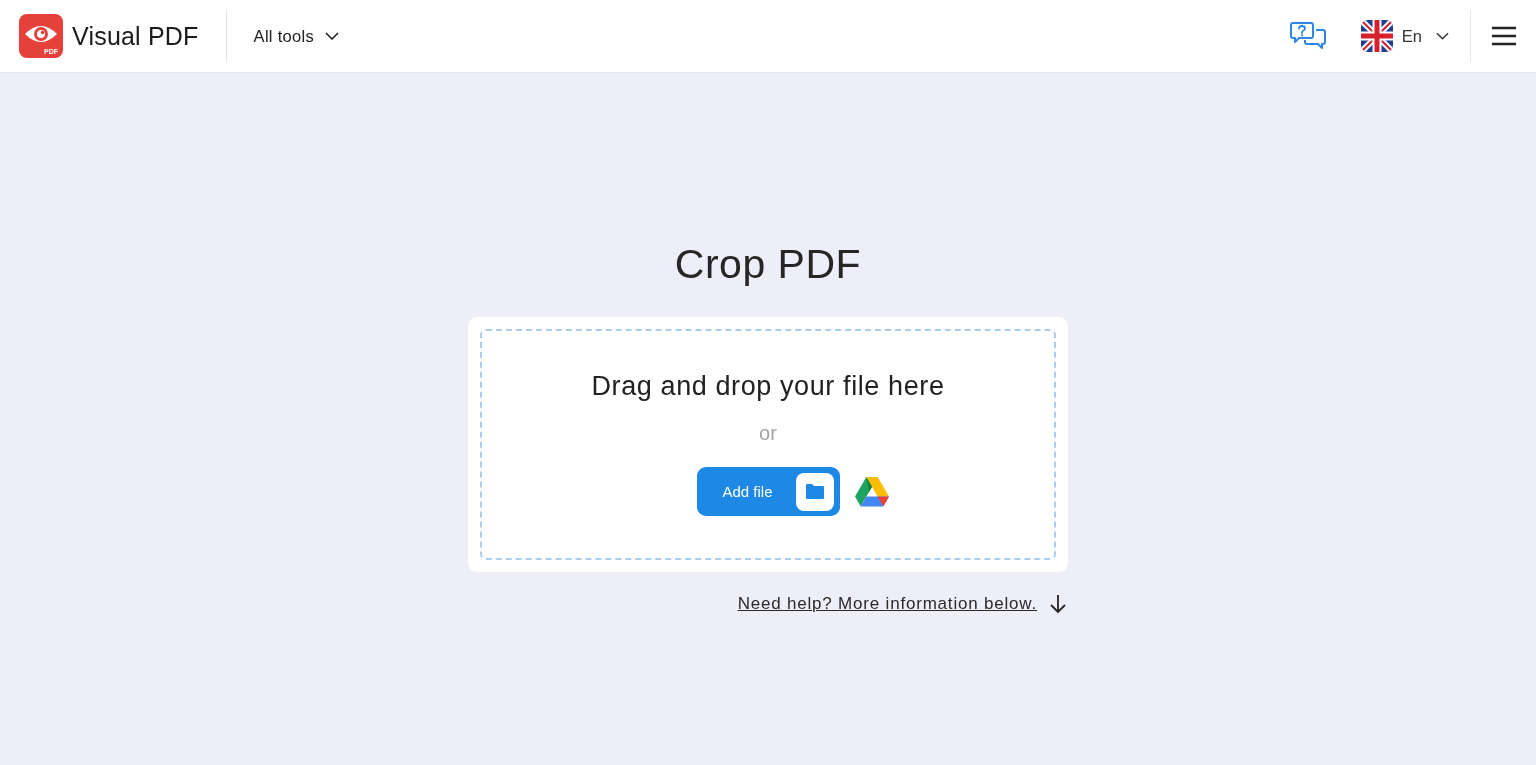 This screenshot has height=765, width=1536. What do you see at coordinates (1376, 36) in the screenshot?
I see `union-flag-icon` at bounding box center [1376, 36].